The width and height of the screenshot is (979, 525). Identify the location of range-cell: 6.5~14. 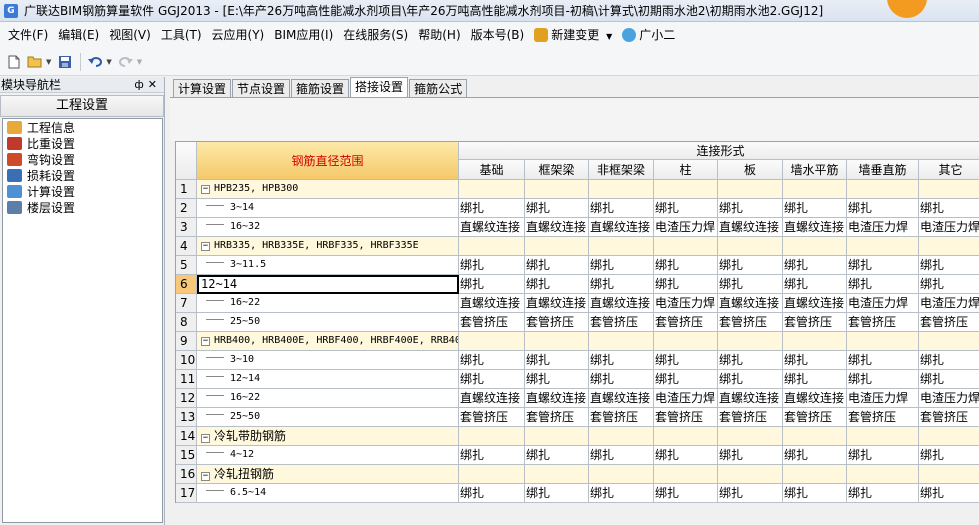
(328, 493).